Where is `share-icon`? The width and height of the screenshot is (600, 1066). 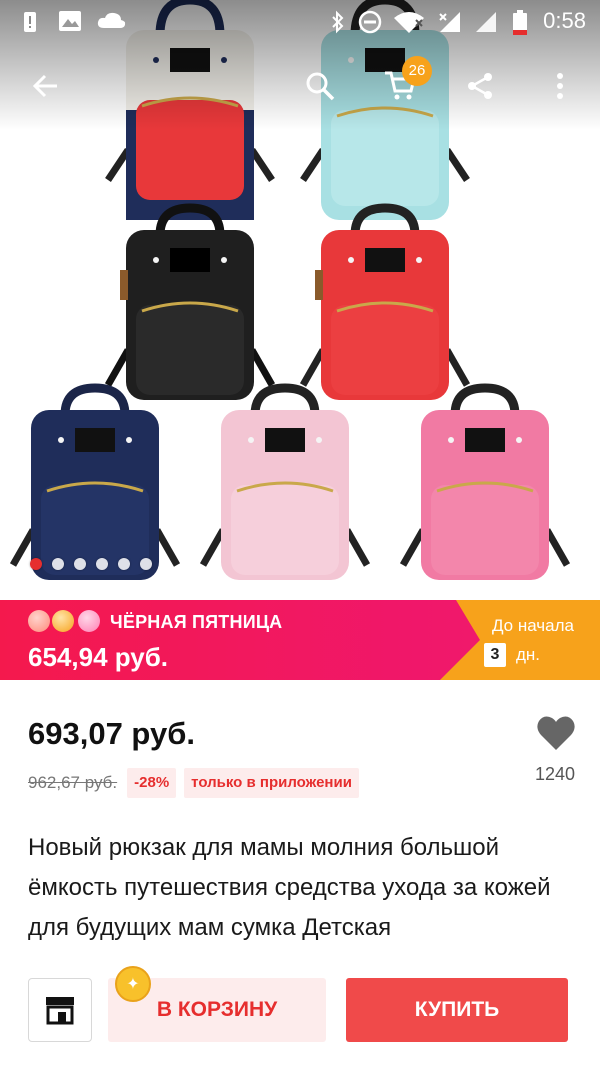
share-icon is located at coordinates (480, 86).